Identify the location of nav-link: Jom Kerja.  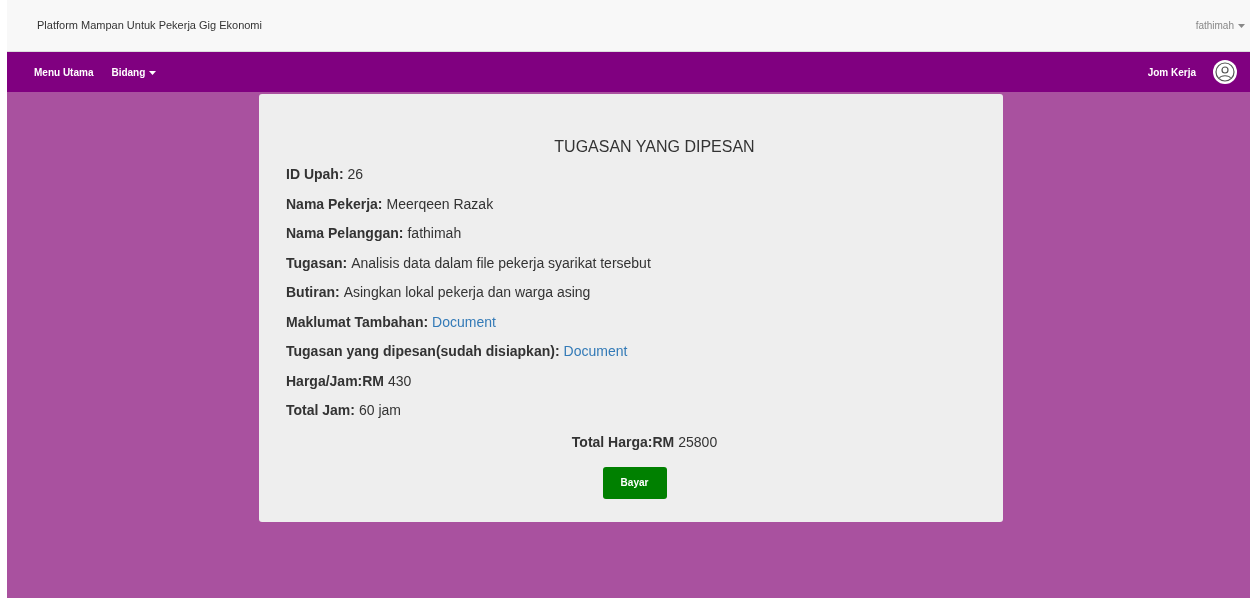
(1171, 72).